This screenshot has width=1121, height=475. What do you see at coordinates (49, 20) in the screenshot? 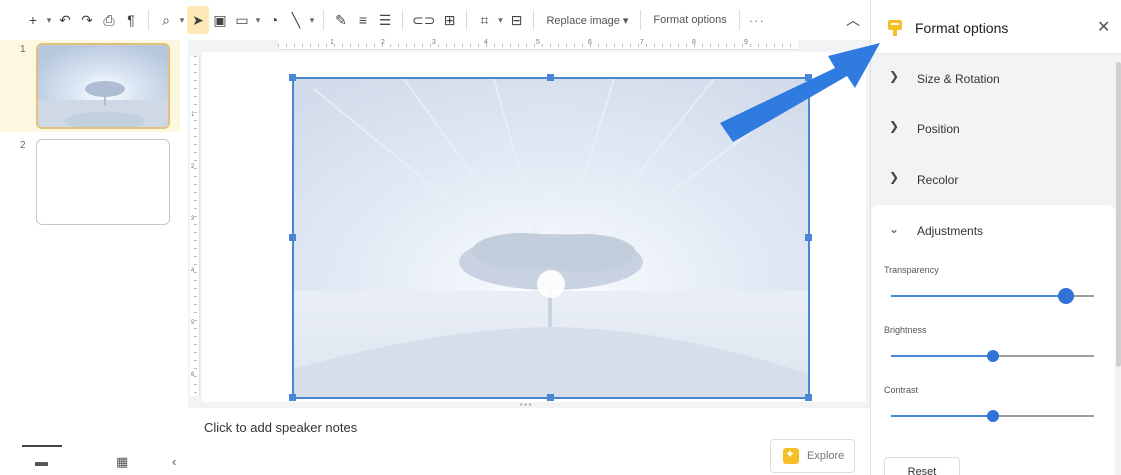
I see `chevron-down-icon: ▾` at bounding box center [49, 20].